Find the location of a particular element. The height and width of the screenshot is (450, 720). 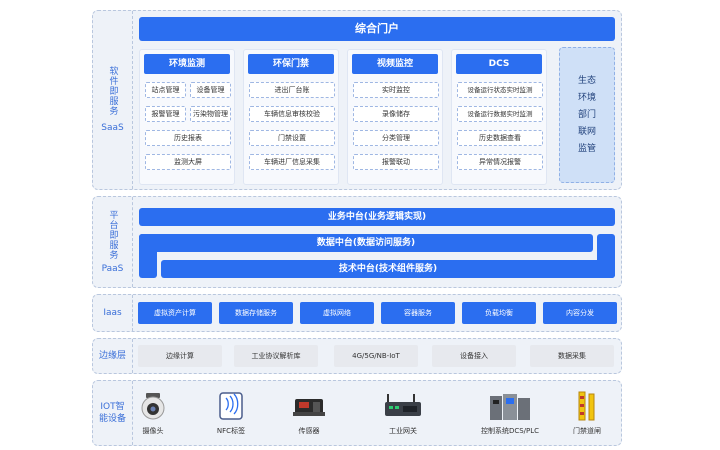

device-gateway: 工业网关 is located at coordinates (403, 414).